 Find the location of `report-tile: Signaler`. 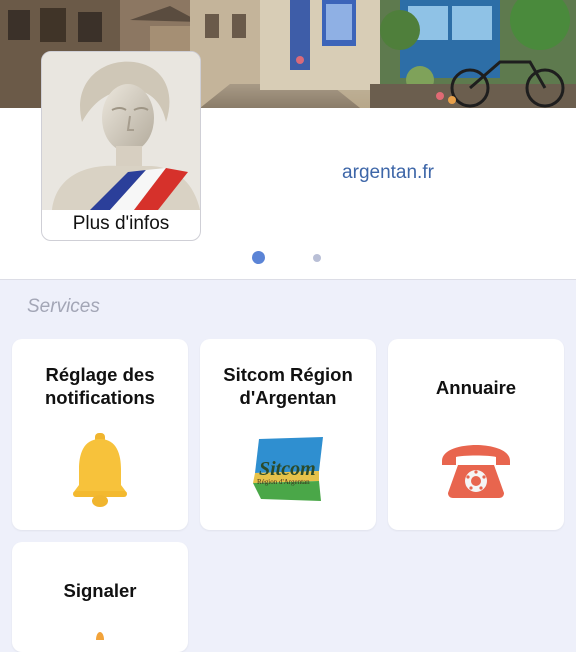

report-tile: Signaler is located at coordinates (100, 597).